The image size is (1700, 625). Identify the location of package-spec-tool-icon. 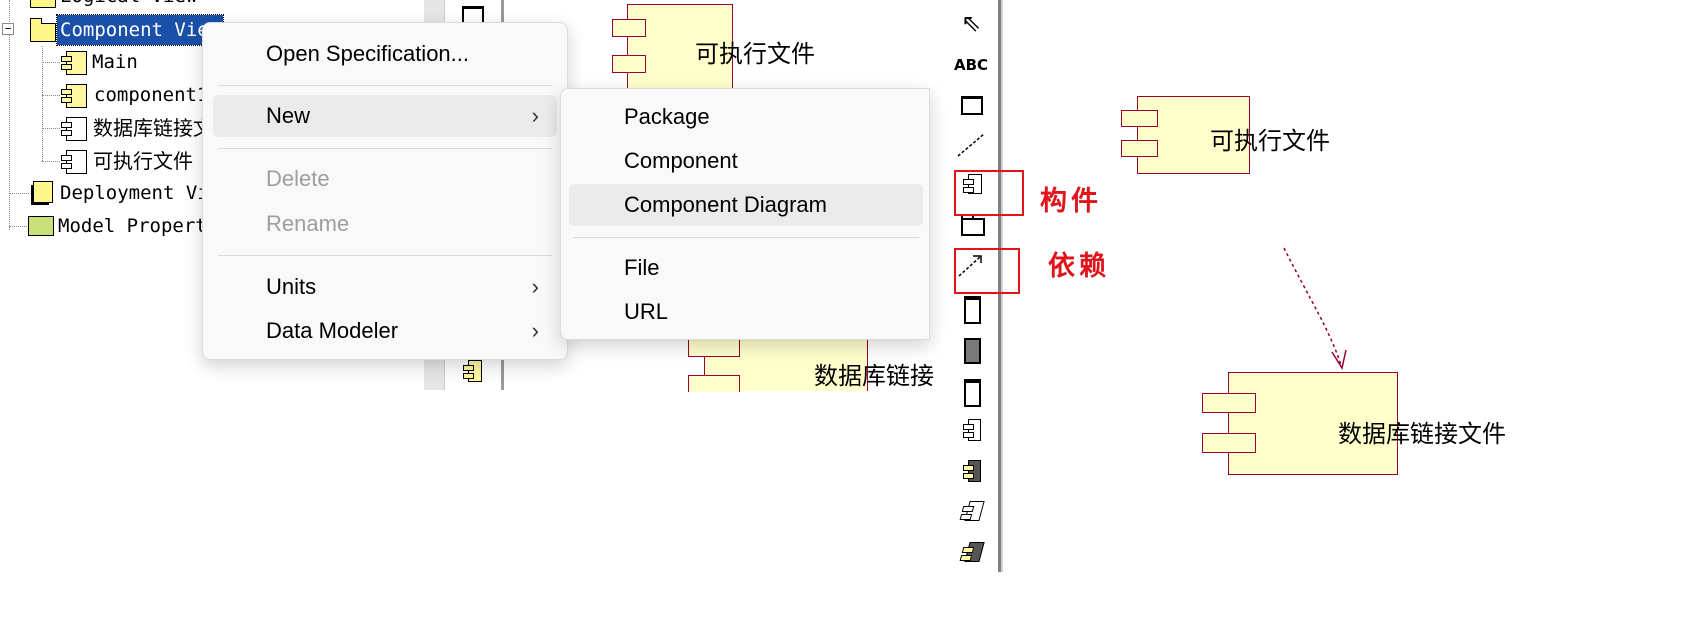
(971, 430).